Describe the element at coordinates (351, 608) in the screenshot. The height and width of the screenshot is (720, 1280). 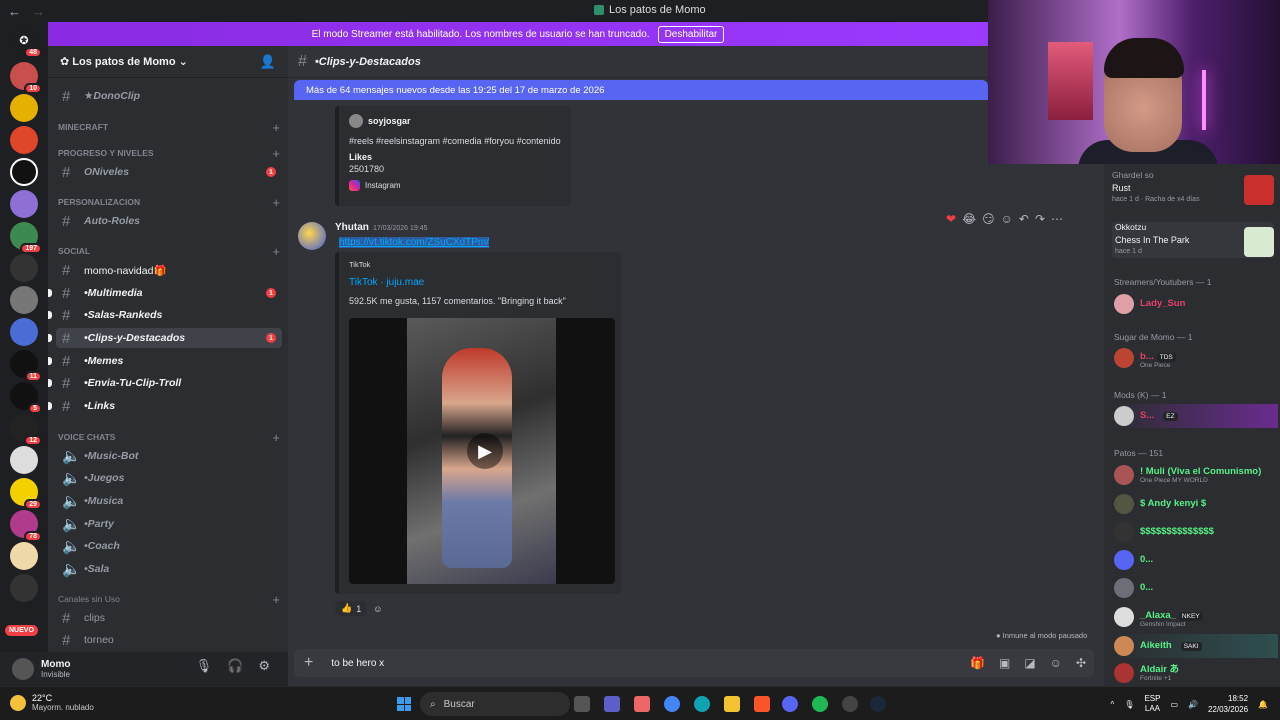
I see `reaction-chip: 👍 1` at that location.